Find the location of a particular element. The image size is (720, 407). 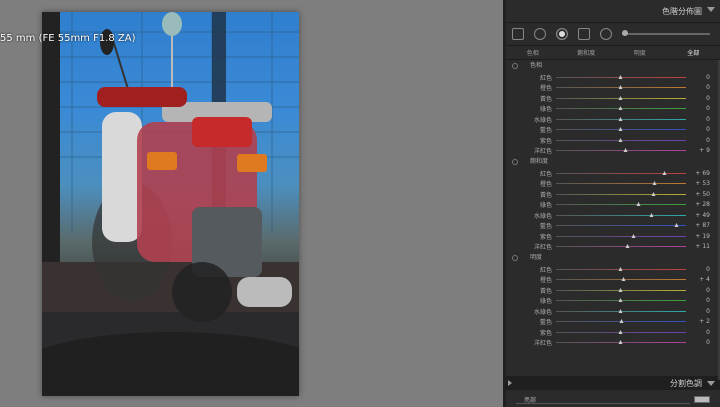

slider-label: 藍色 is located at coordinates (545, 227).